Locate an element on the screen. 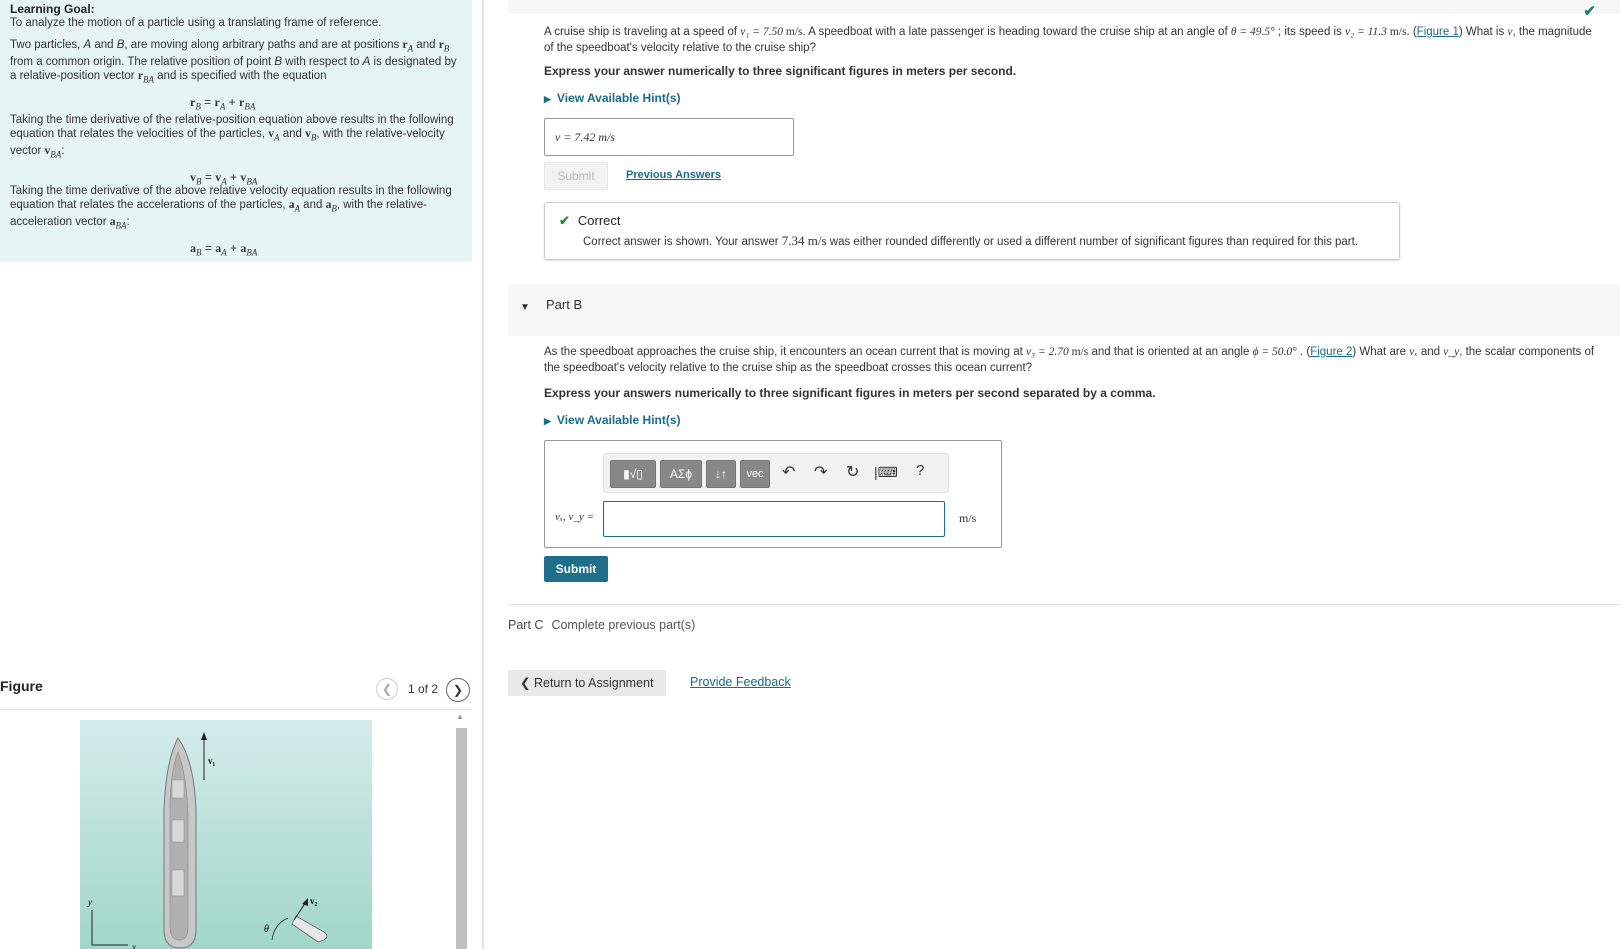 The image size is (1620, 949). part-b-header: ▼ Part B is located at coordinates (1064, 310).